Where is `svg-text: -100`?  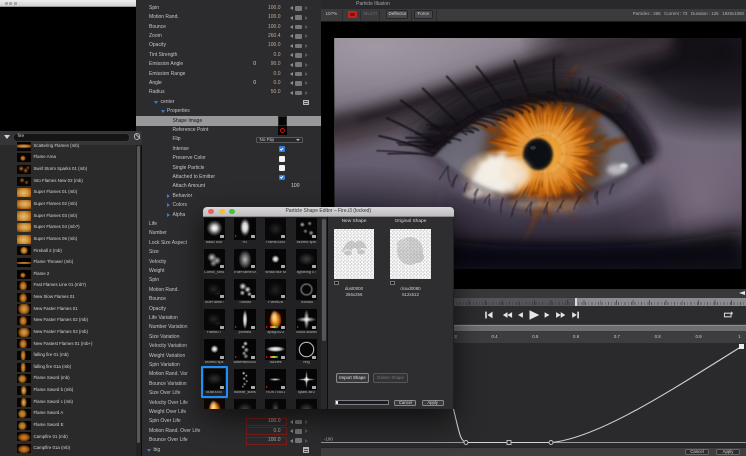 svg-text: -100 is located at coordinates (328, 438).